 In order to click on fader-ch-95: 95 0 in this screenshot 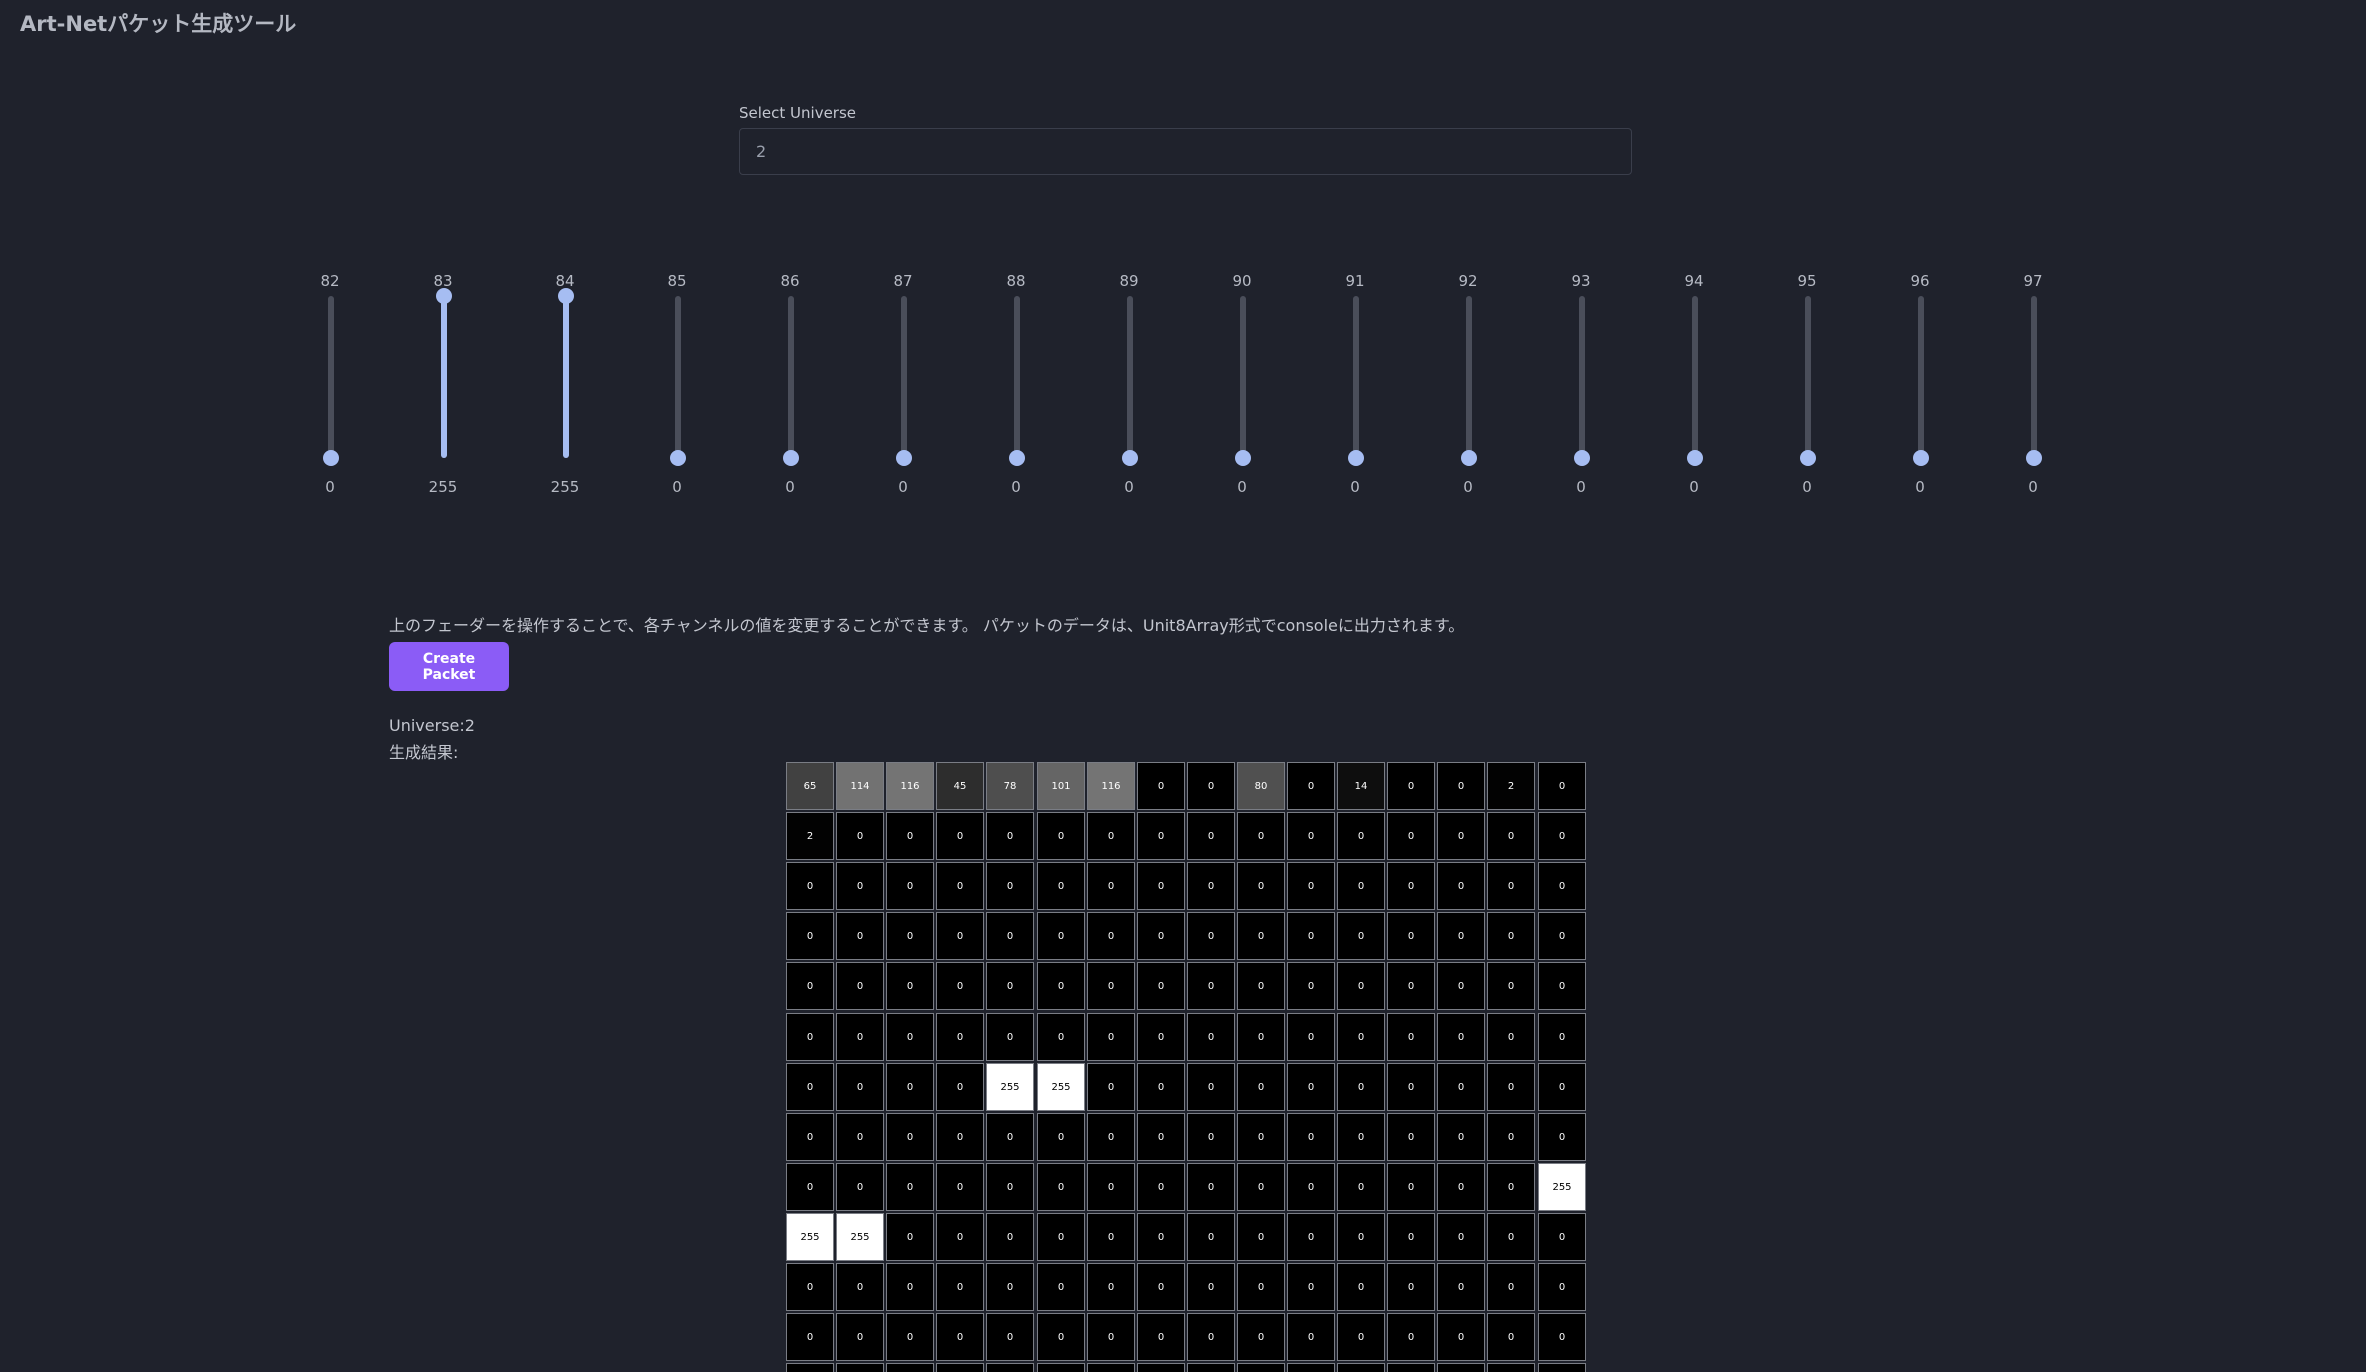, I will do `click(1807, 387)`.